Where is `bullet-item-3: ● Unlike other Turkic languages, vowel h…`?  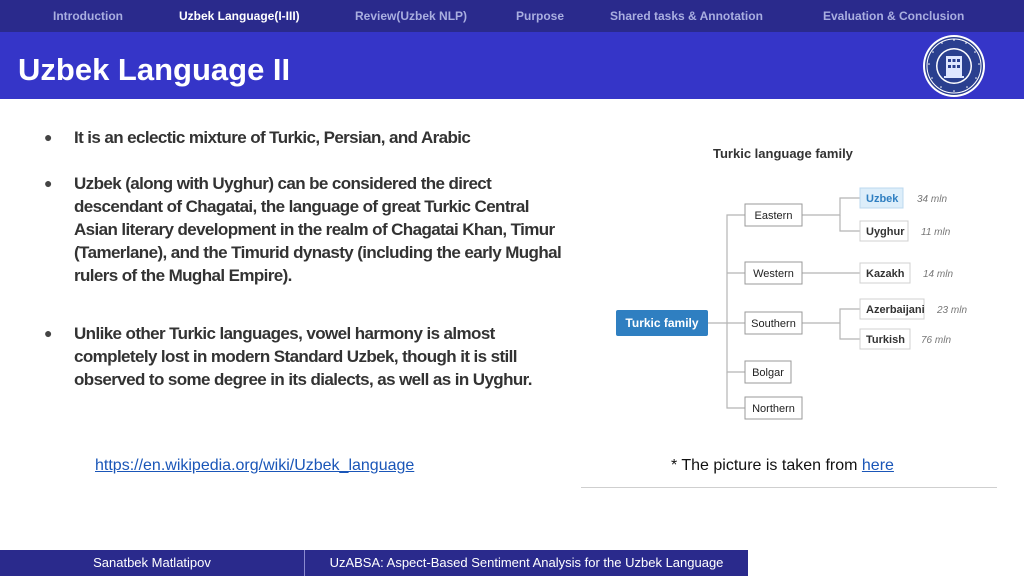 bullet-item-3: ● Unlike other Turkic languages, vowel h… is located at coordinates (309, 356).